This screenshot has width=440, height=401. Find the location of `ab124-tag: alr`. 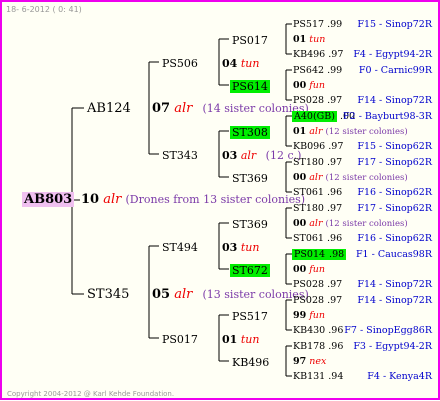

ab124-tag: alr is located at coordinates (183, 108).